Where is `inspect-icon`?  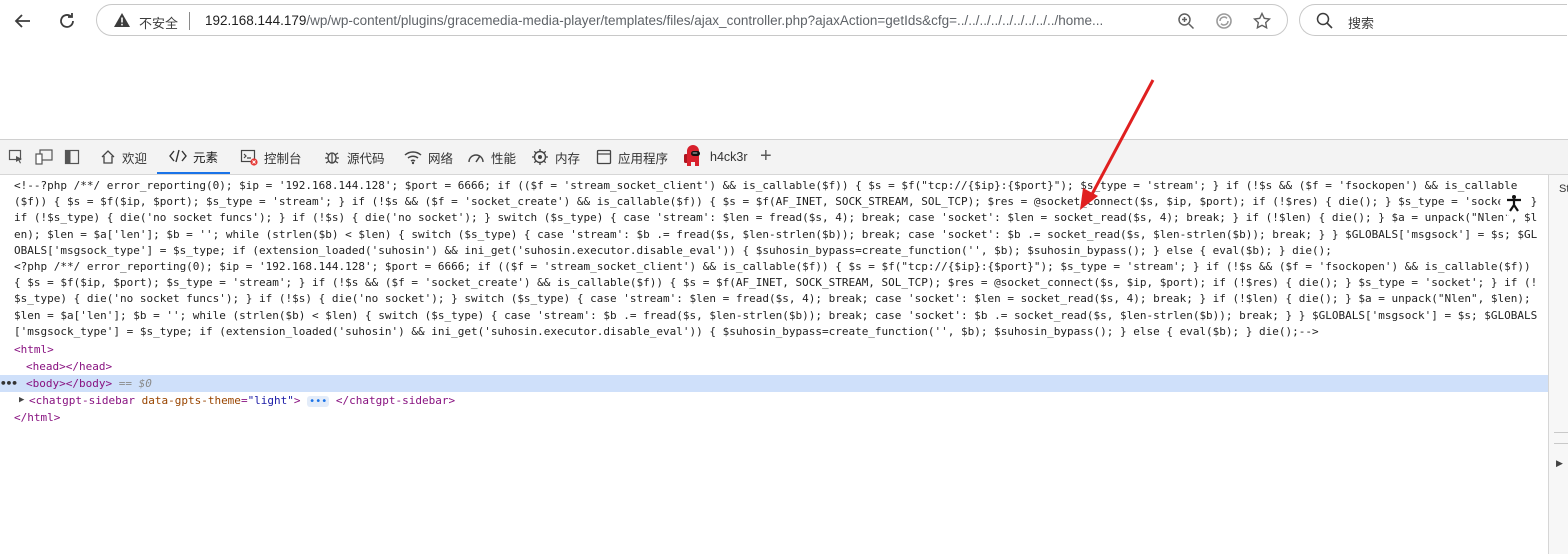
inspect-icon is located at coordinates (16, 159).